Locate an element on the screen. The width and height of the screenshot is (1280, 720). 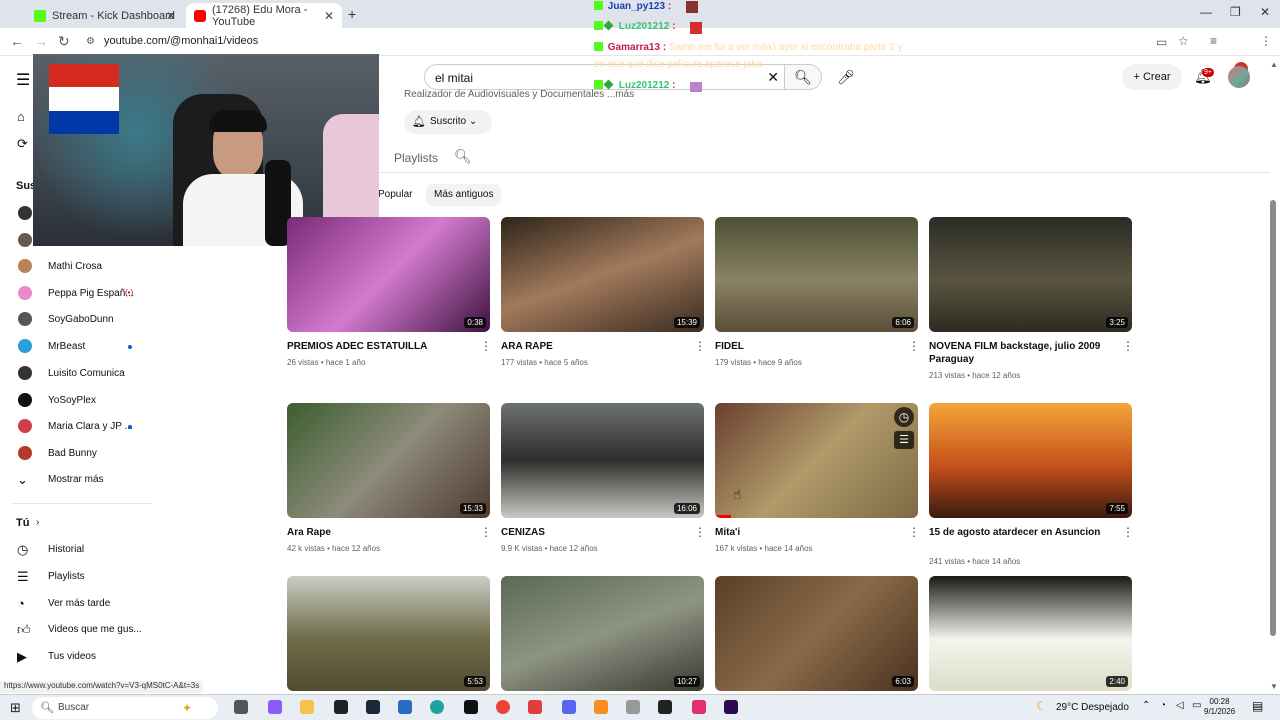
url-field: youtube.com/@monhai1/videos is located at coordinates (181, 41).